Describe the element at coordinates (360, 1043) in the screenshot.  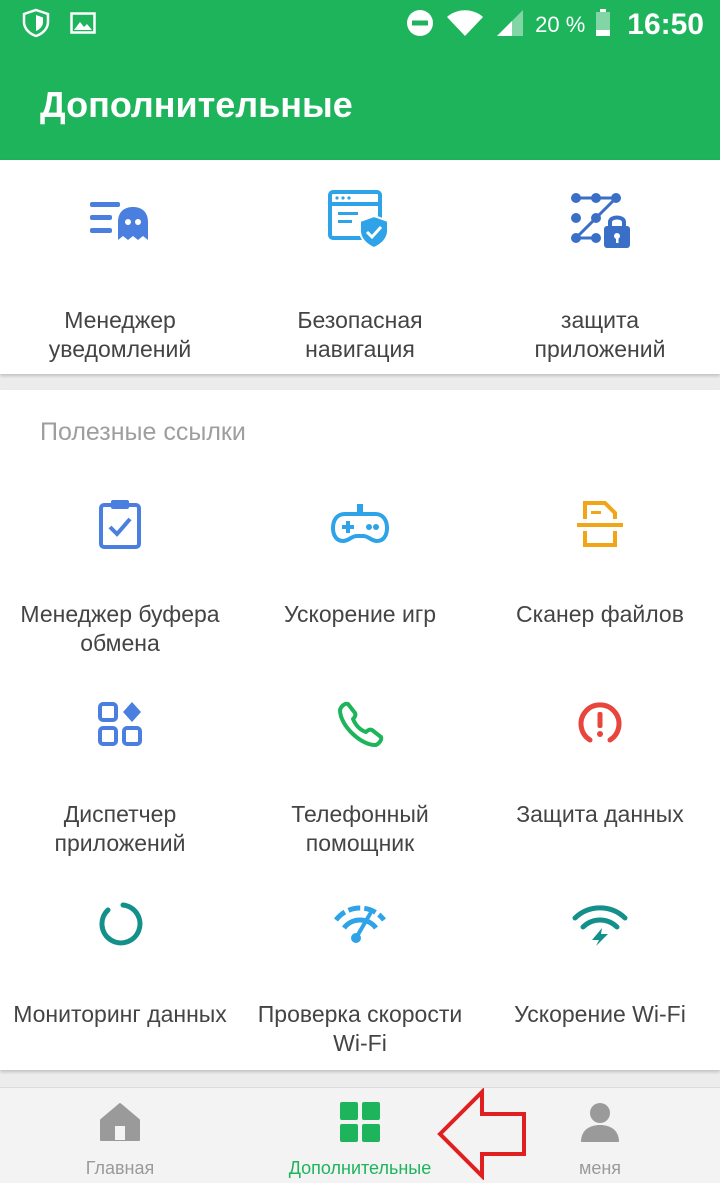
I see `link-label-line2: Wi-Fi` at that location.